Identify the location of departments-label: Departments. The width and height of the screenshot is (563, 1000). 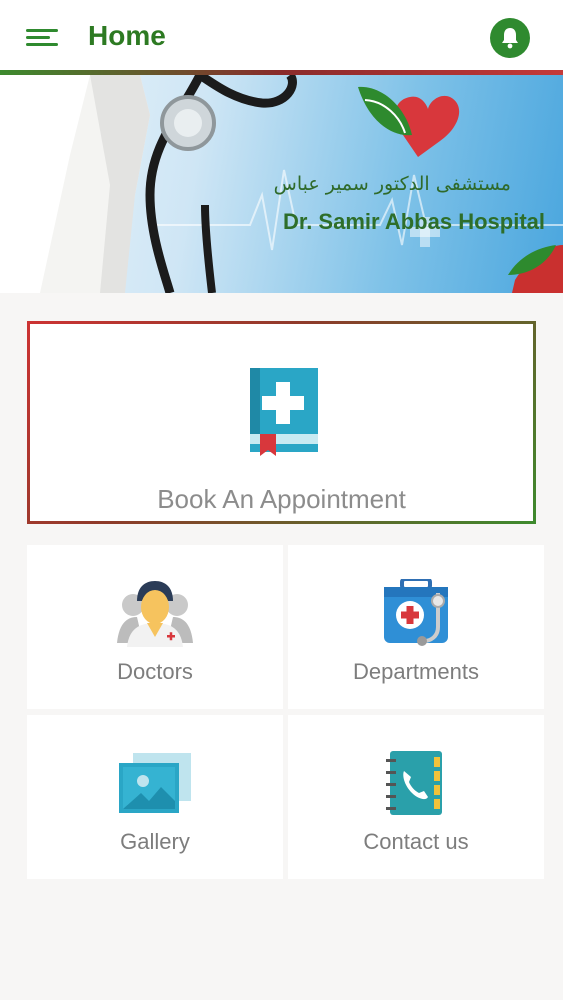
(416, 671).